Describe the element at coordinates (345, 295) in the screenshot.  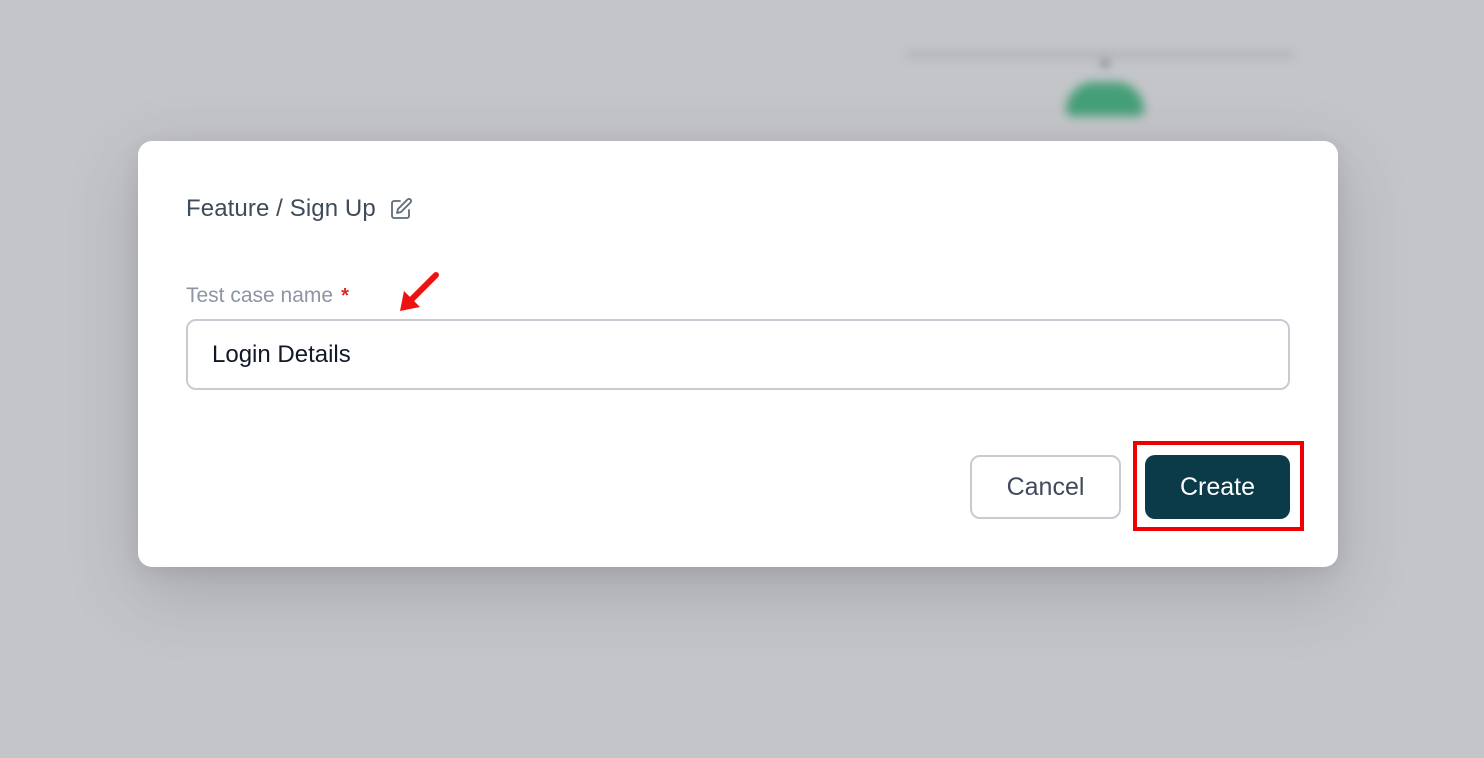
I see `required-asterisk: *` at that location.